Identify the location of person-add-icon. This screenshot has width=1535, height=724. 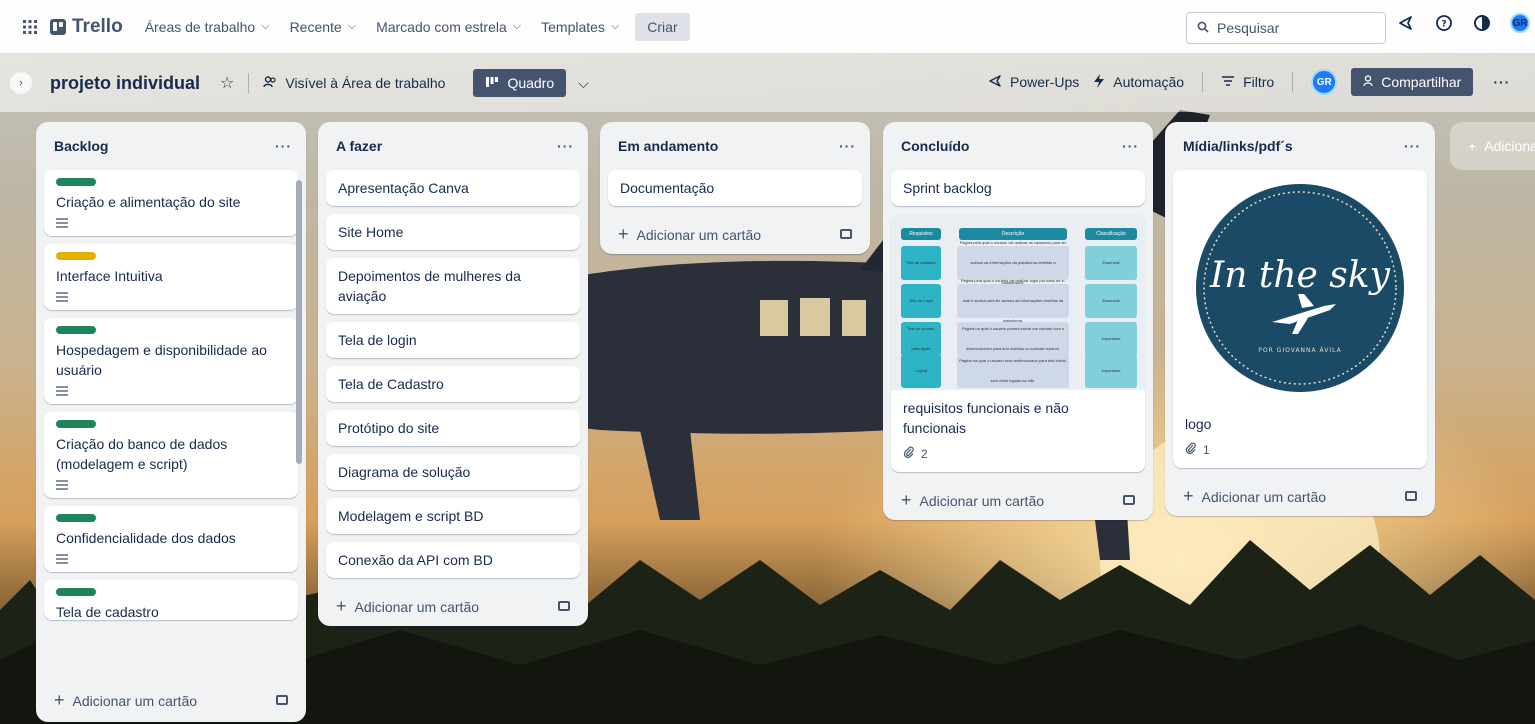
(1369, 82).